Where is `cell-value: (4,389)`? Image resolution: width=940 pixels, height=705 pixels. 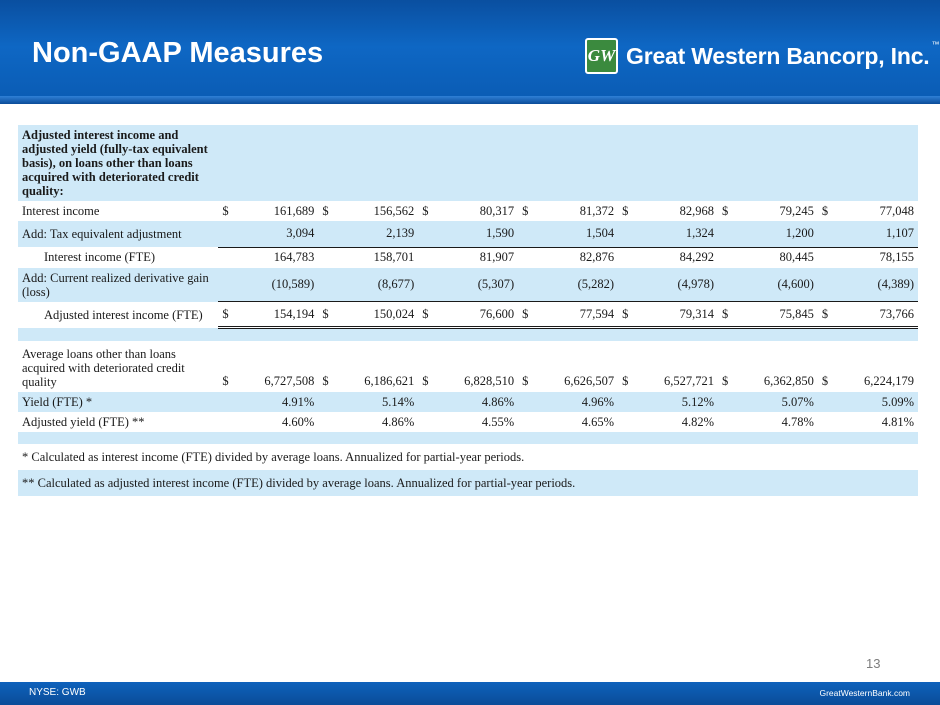
cell-value: (4,389) is located at coordinates (876, 284).